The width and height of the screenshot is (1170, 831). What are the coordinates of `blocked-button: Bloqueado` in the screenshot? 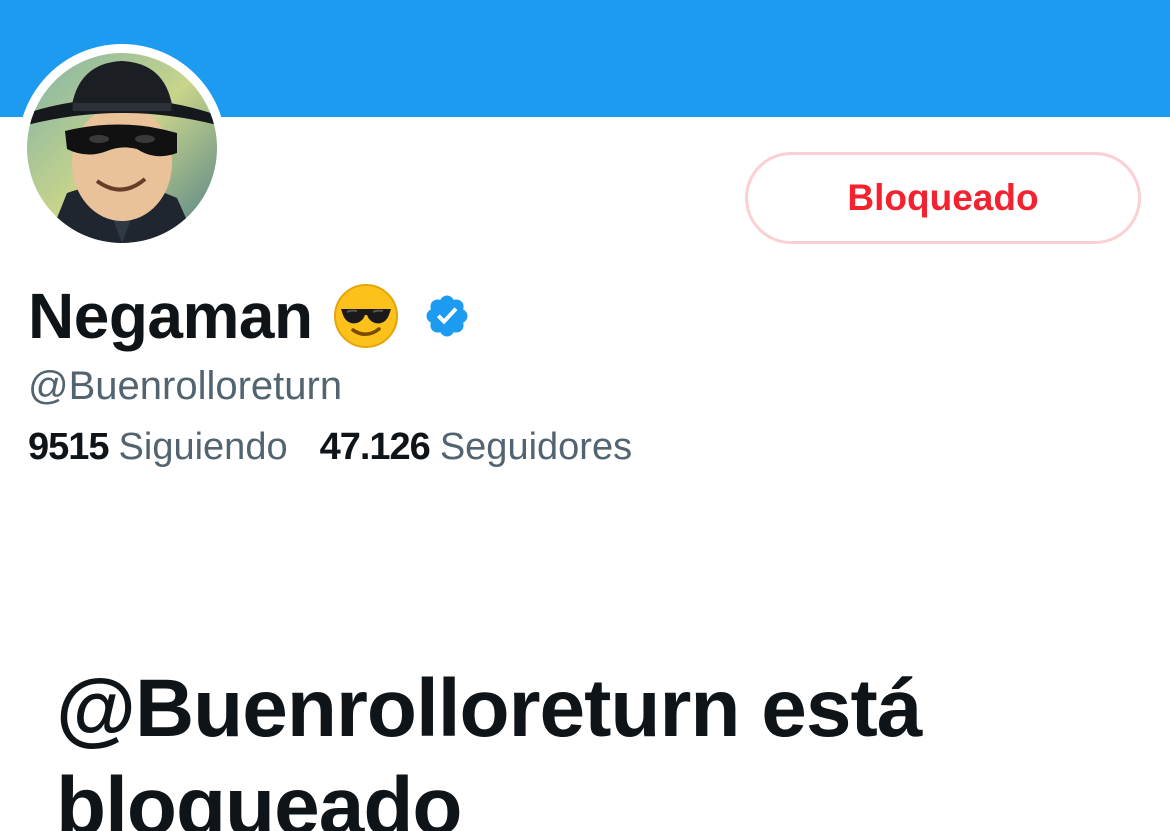 It's located at (943, 198).